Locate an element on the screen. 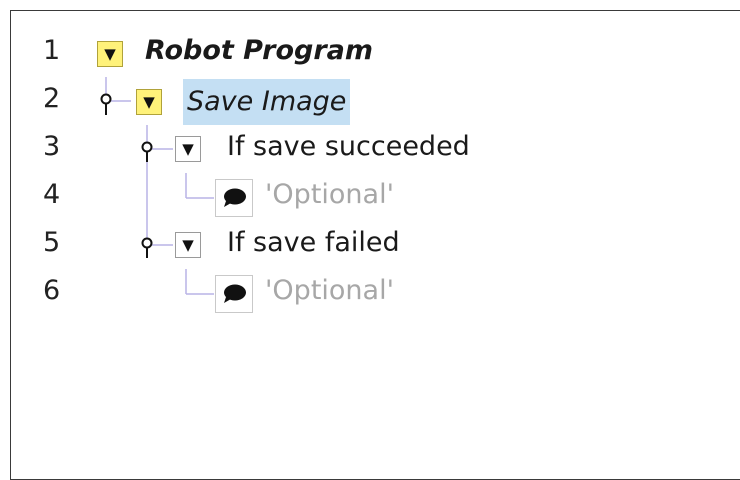  node-label-robot-program: Robot Program is located at coordinates (259, 50).